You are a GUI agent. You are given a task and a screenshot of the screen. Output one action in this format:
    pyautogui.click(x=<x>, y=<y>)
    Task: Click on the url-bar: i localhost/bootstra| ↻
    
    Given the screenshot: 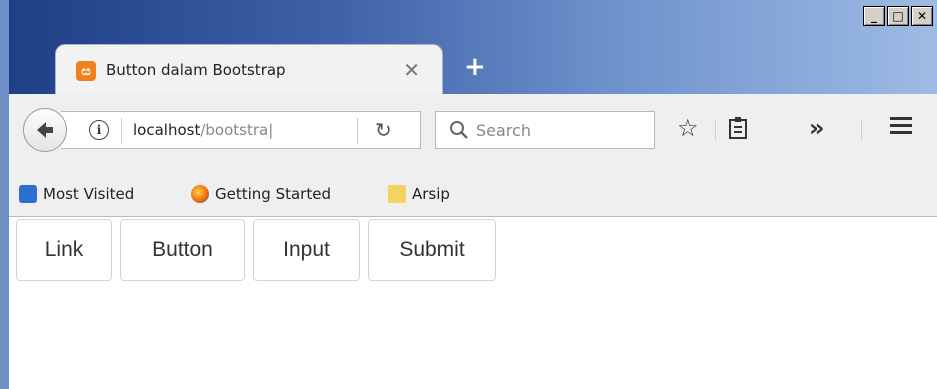 What is the action you would take?
    pyautogui.click(x=241, y=130)
    